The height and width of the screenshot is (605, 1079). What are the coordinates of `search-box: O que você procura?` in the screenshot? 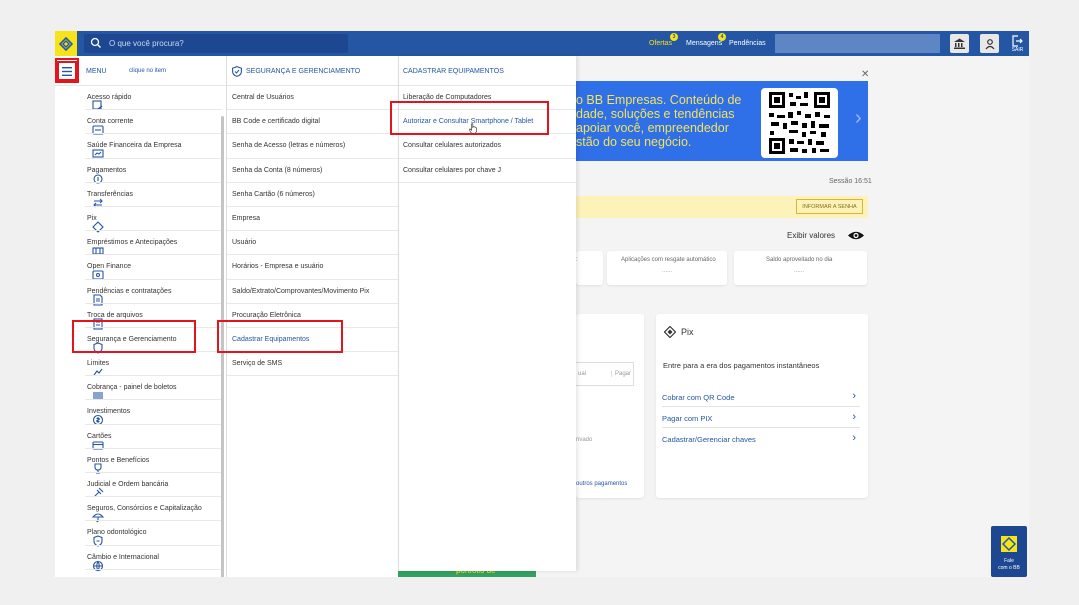 It's located at (216, 43).